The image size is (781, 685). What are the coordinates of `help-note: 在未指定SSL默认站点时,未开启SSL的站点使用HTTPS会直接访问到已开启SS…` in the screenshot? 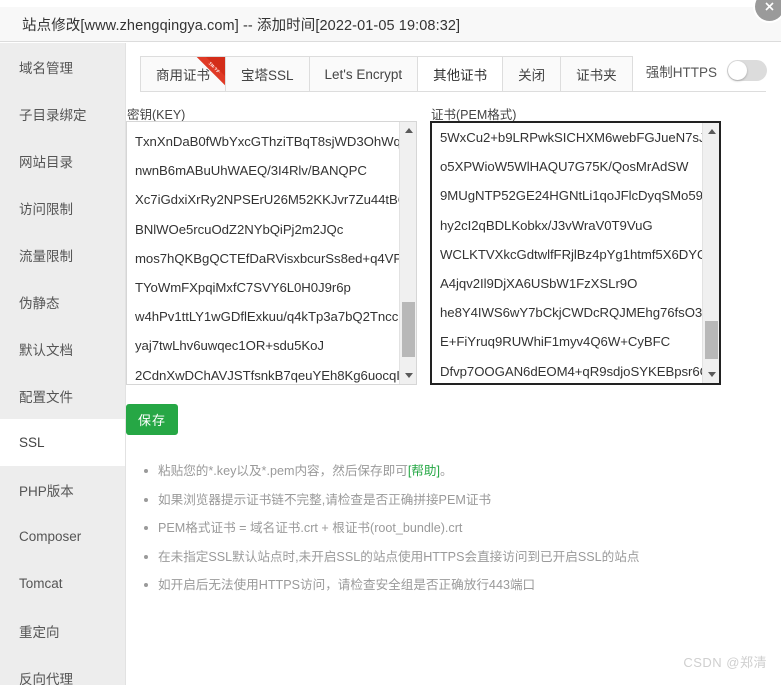 It's located at (391, 557).